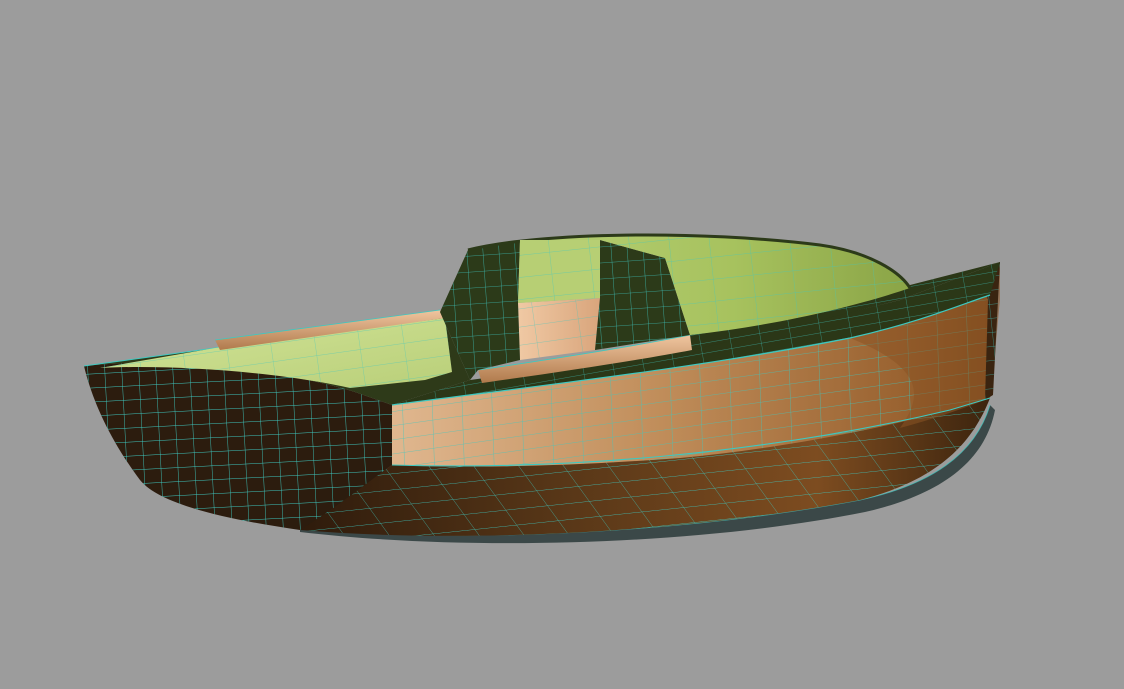 The height and width of the screenshot is (689, 1124). Describe the element at coordinates (559, 329) in the screenshot. I see `cabin-interior-wall` at that location.